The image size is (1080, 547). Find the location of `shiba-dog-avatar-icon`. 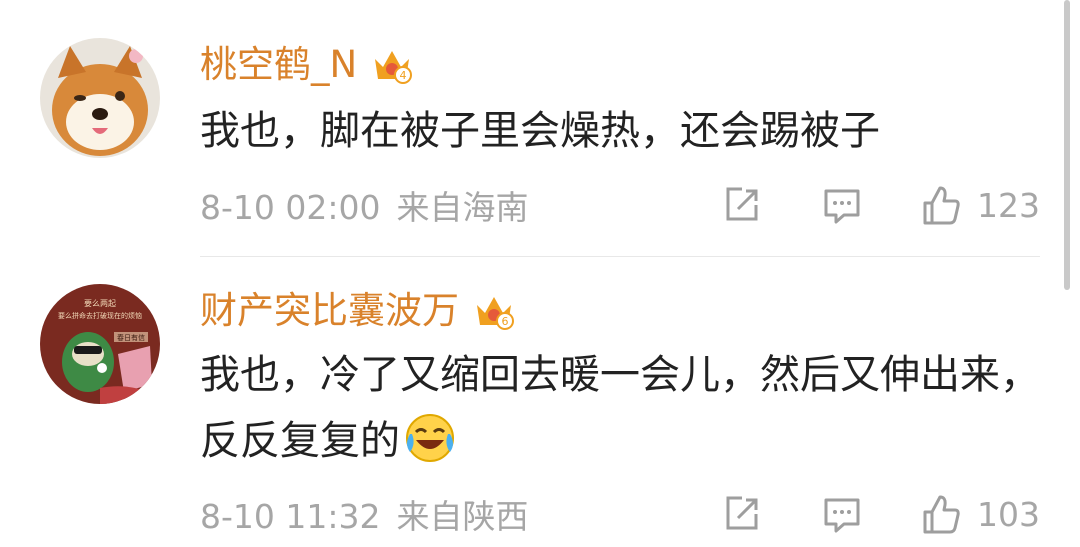

shiba-dog-avatar-icon is located at coordinates (100, 98).